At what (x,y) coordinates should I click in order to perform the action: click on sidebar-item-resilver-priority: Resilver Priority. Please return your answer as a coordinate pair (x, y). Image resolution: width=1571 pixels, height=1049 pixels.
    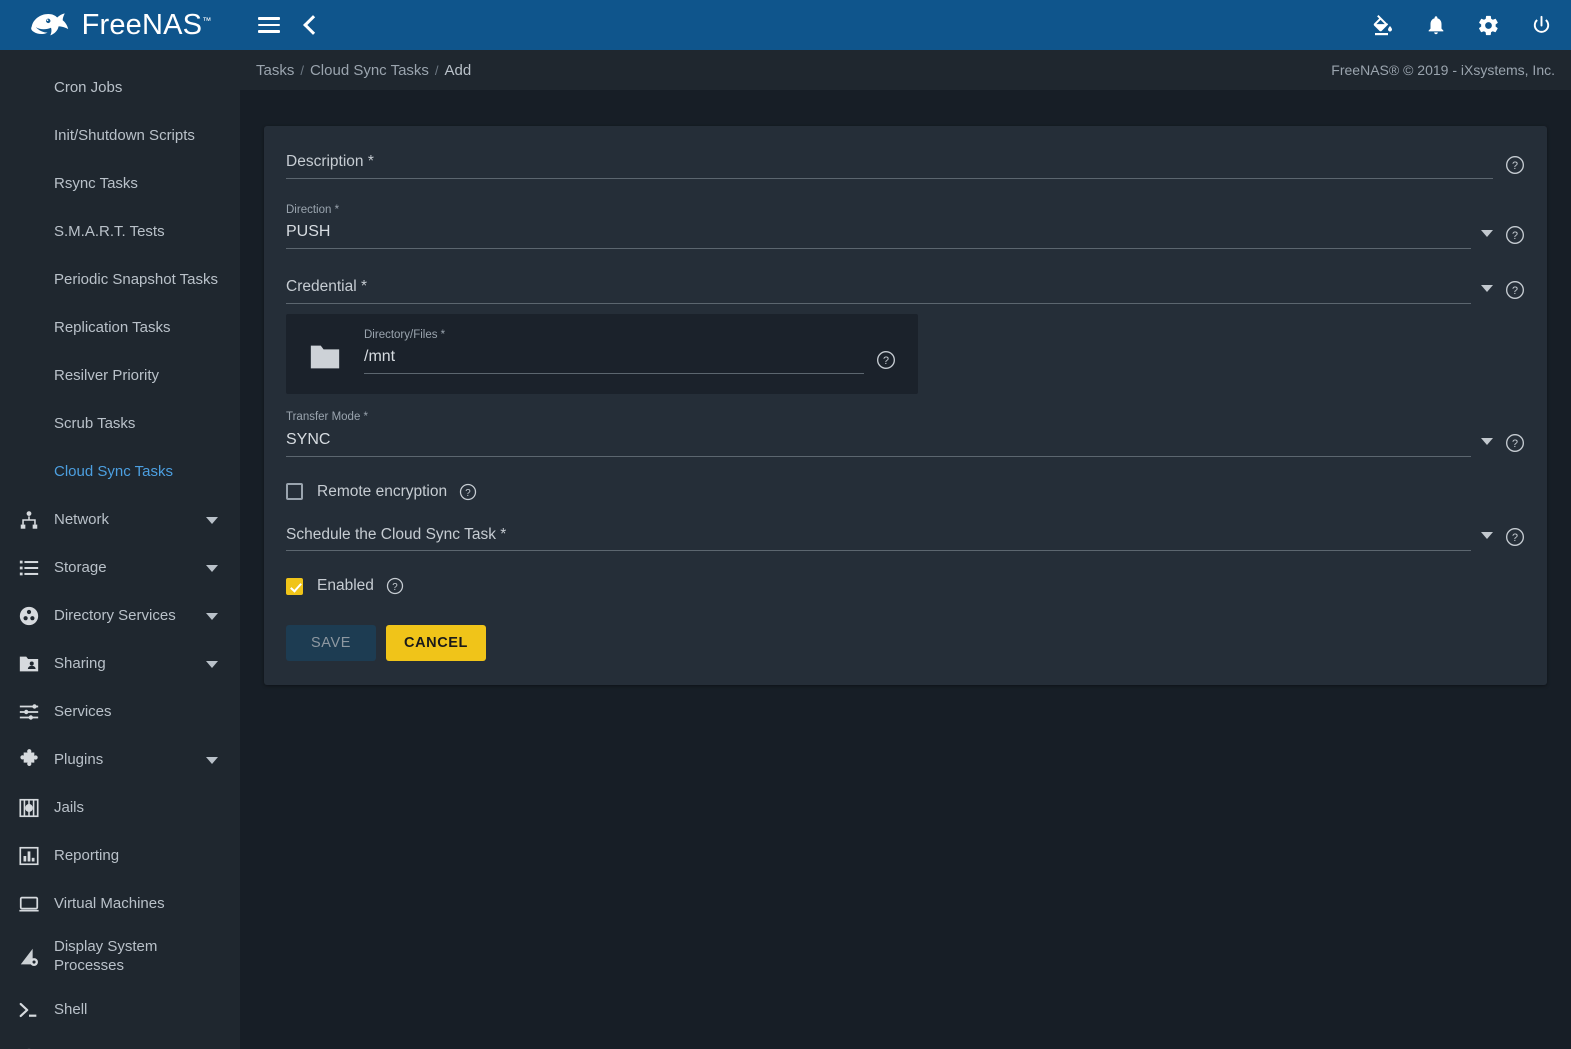
    Looking at the image, I should click on (120, 376).